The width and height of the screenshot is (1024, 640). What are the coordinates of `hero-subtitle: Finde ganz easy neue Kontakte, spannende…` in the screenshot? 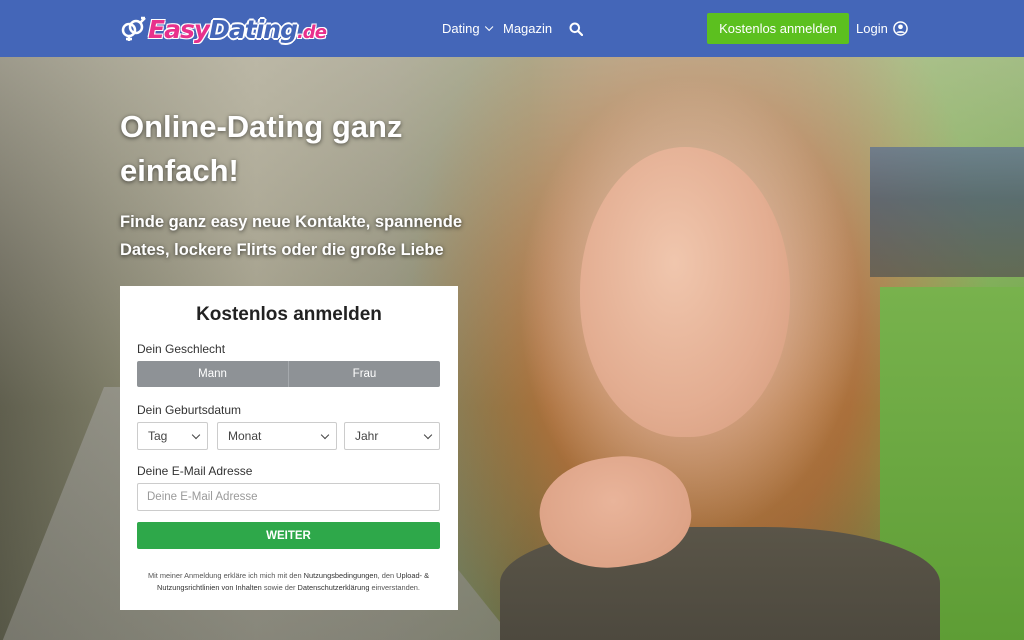 It's located at (291, 236).